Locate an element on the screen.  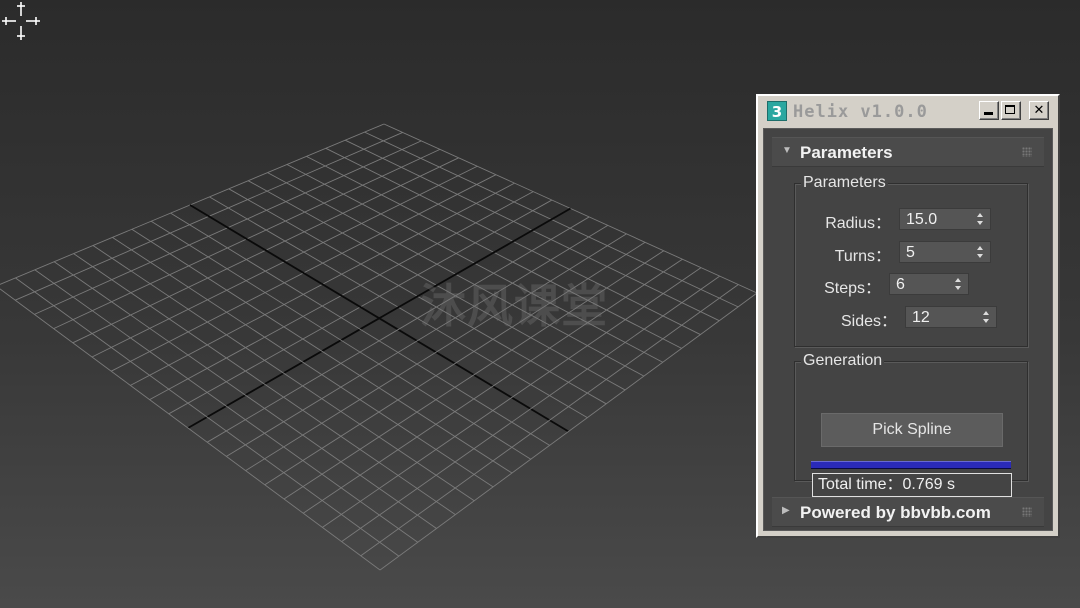
progress-fill is located at coordinates (911, 465).